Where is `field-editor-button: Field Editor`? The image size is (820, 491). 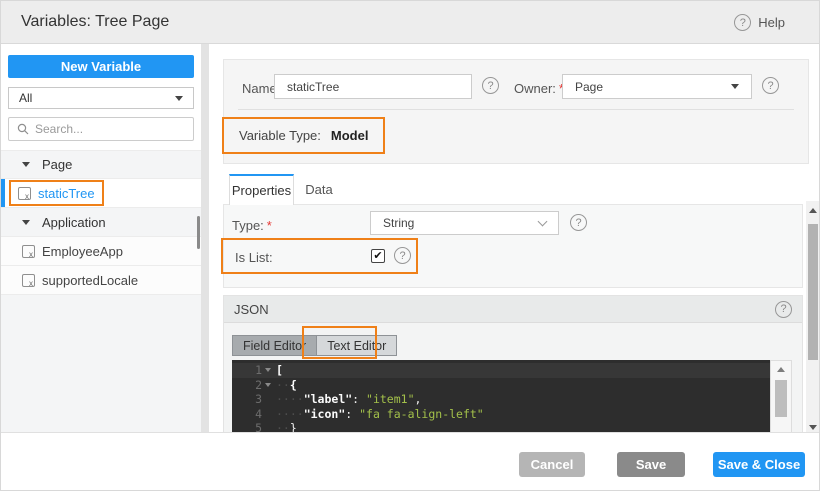
field-editor-button: Field Editor is located at coordinates (274, 345).